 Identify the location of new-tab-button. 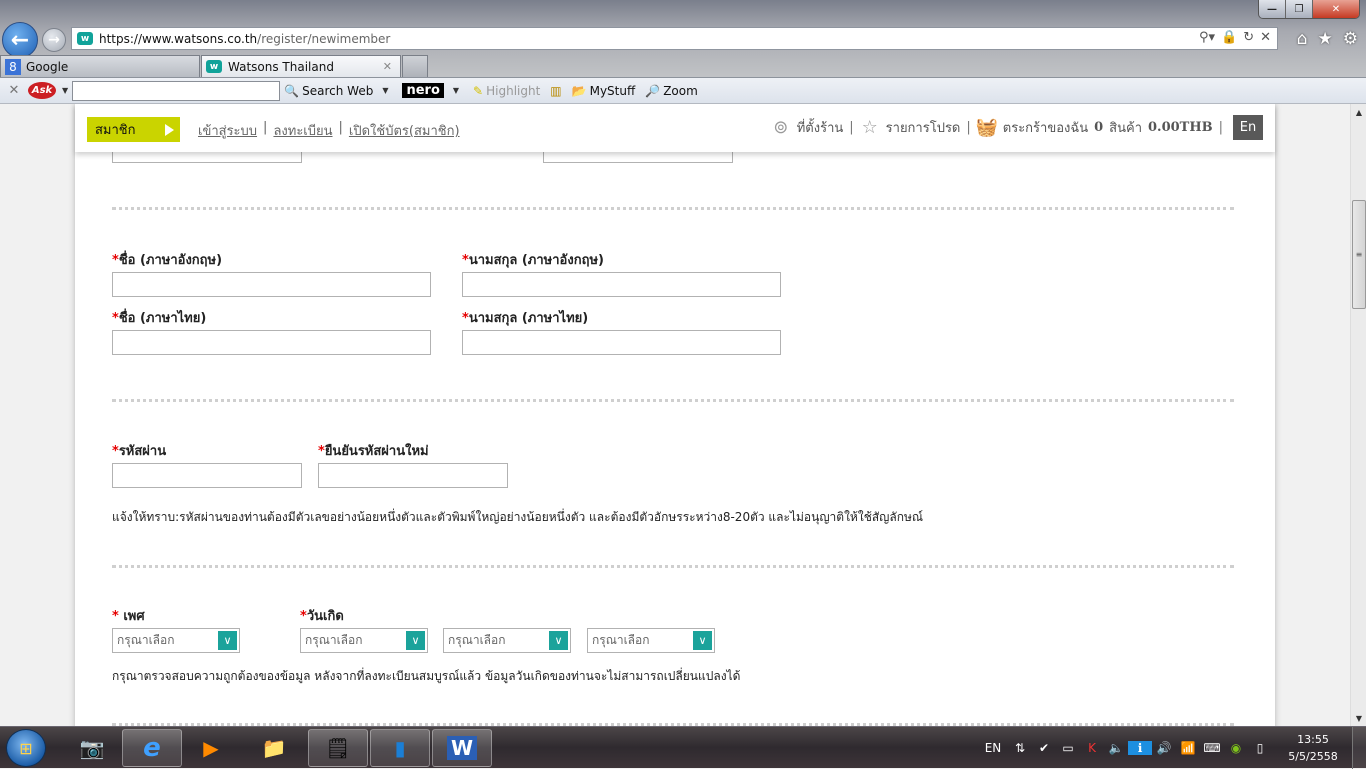
(415, 66).